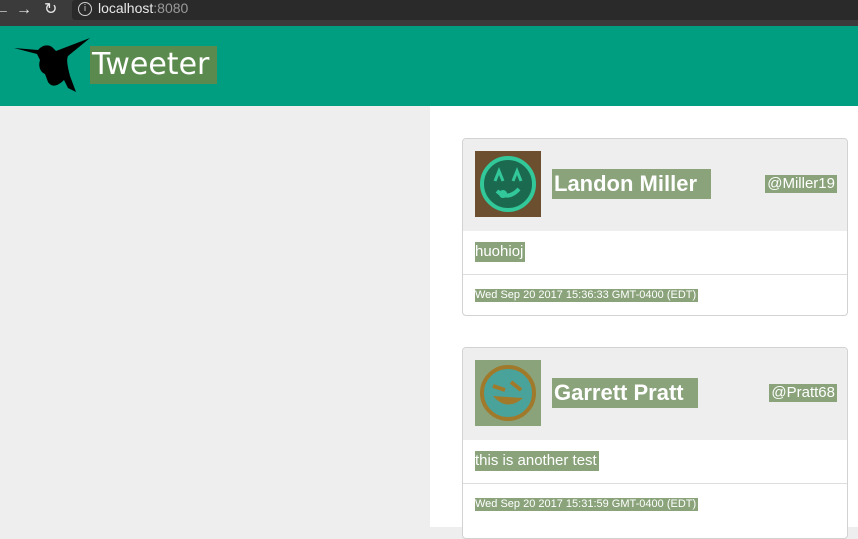 Image resolution: width=858 pixels, height=539 pixels. I want to click on app-header: Tweeter, so click(429, 66).